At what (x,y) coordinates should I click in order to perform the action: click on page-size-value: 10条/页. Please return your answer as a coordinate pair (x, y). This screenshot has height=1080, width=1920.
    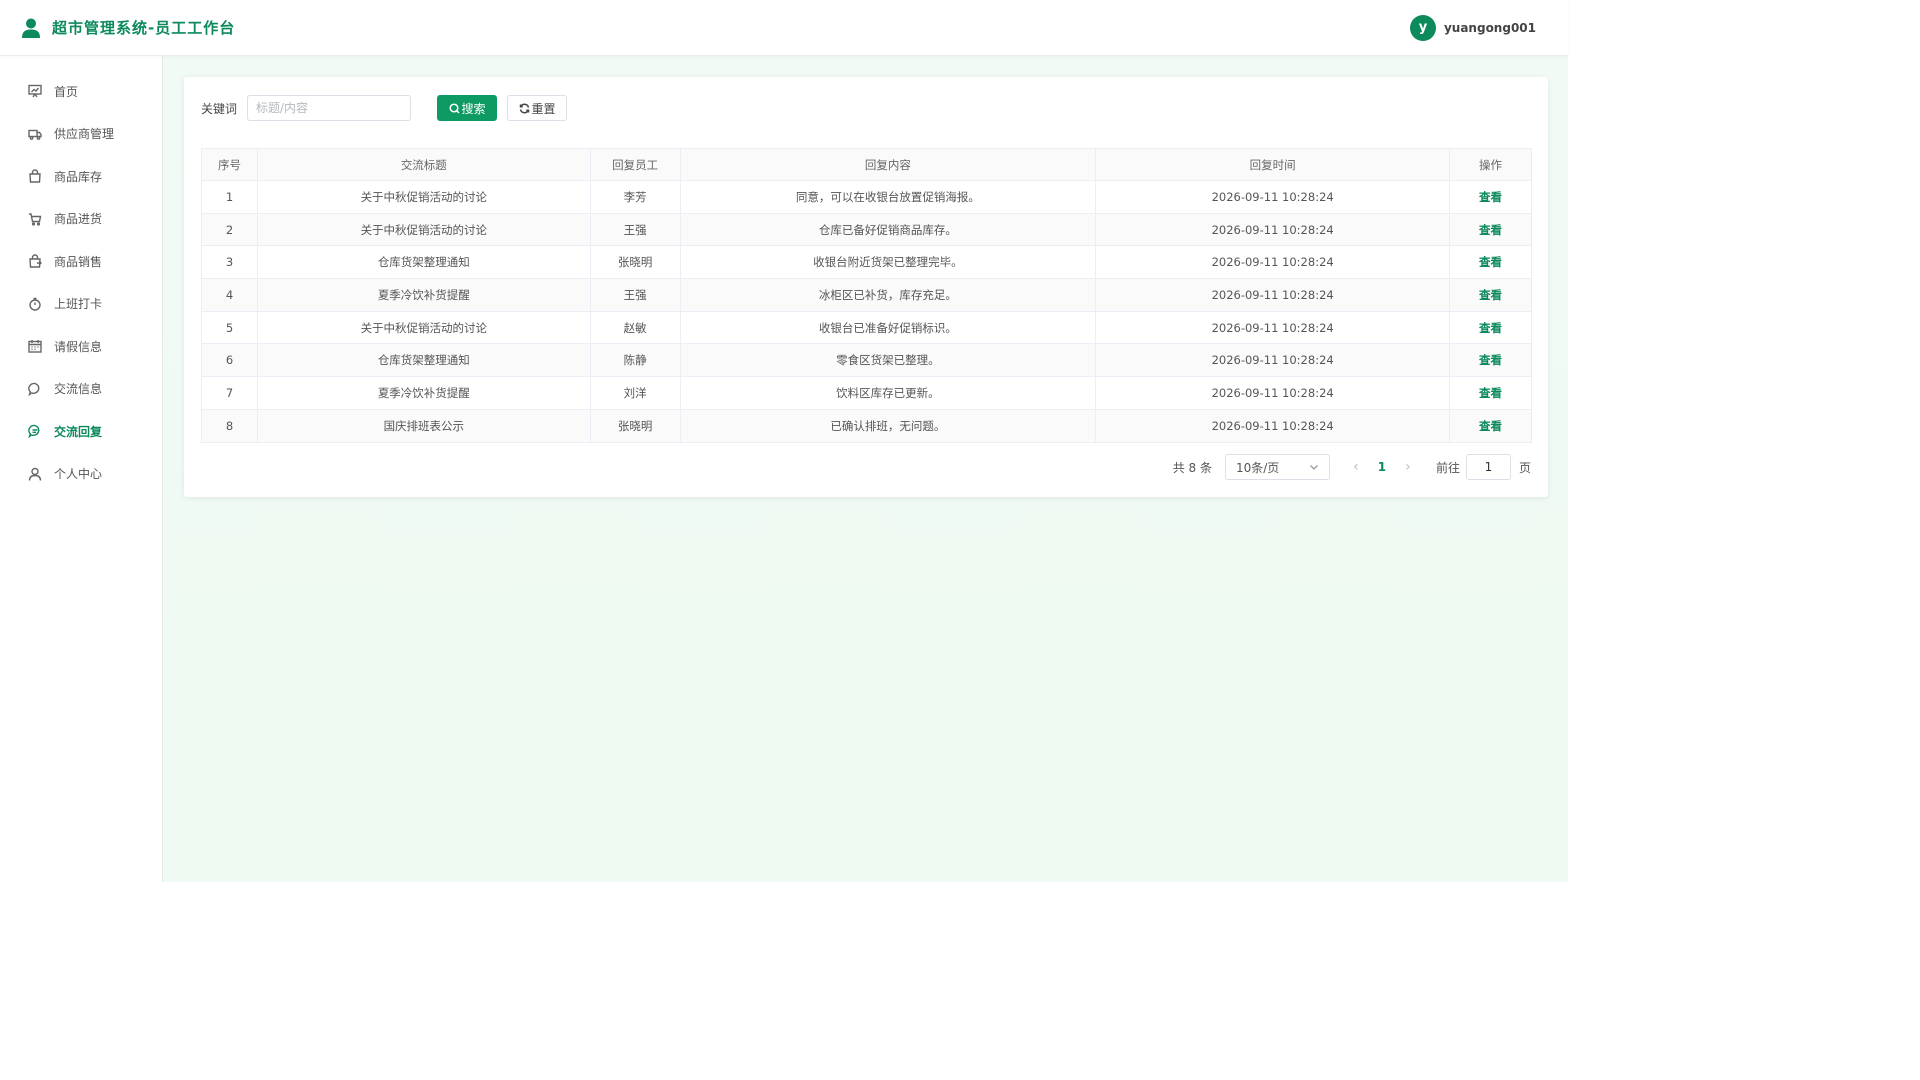
    Looking at the image, I should click on (1257, 467).